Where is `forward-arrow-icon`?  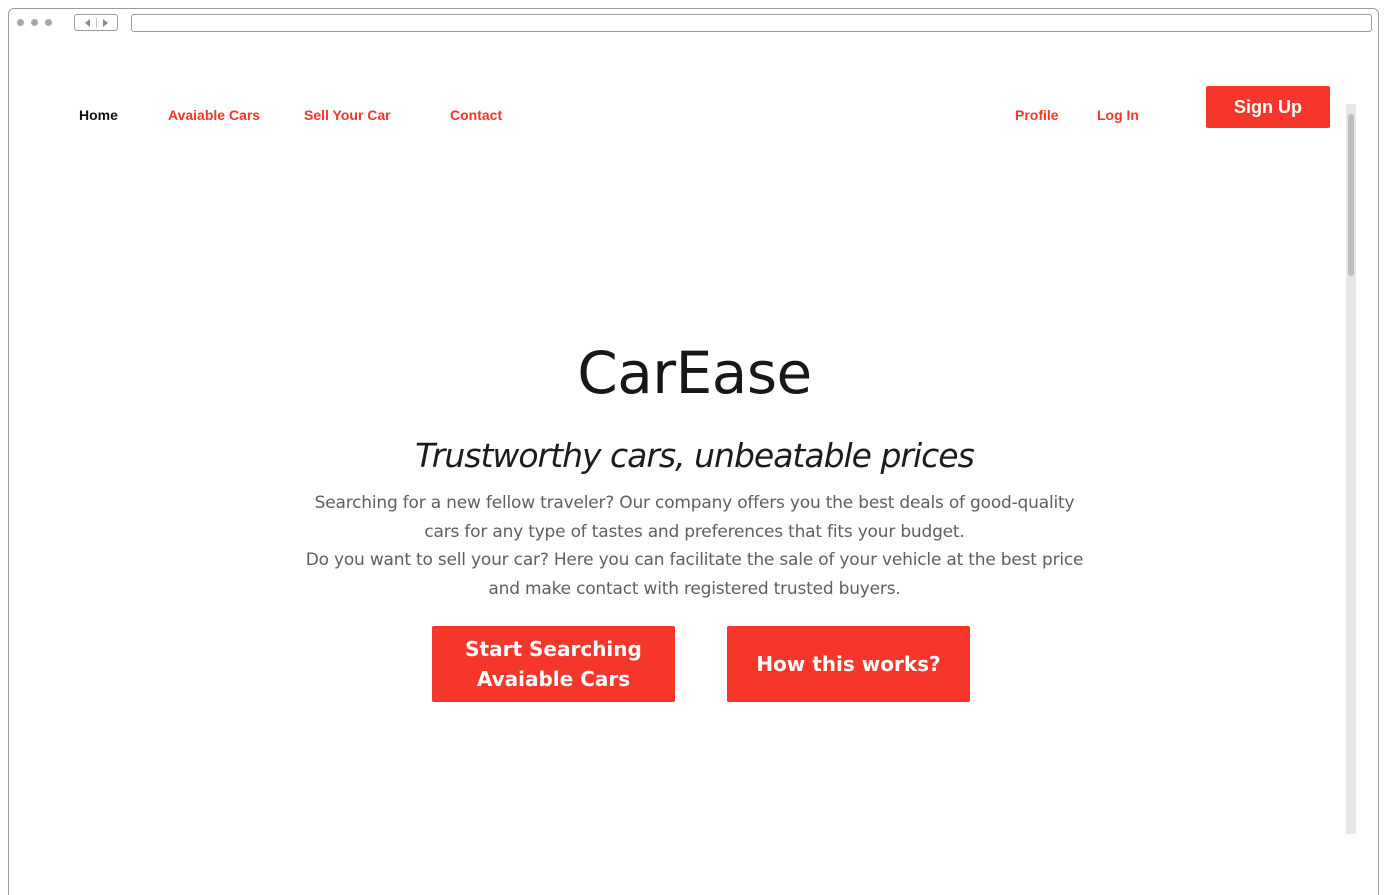 forward-arrow-icon is located at coordinates (105, 22).